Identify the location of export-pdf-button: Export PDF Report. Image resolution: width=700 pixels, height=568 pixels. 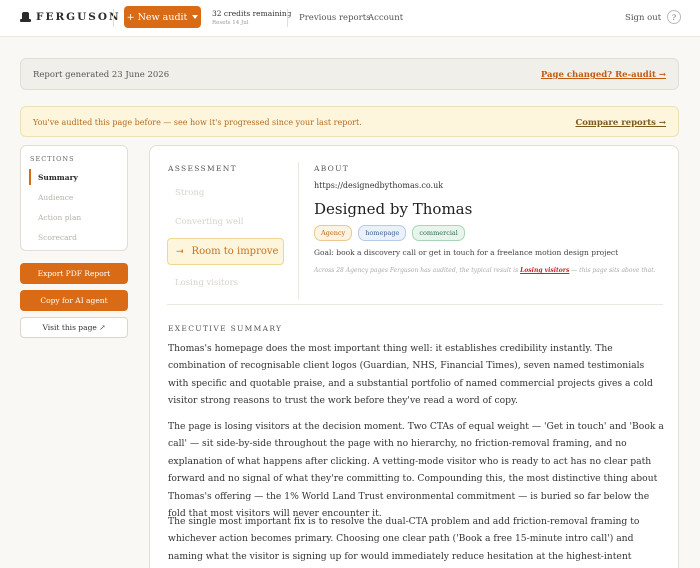
(74, 273).